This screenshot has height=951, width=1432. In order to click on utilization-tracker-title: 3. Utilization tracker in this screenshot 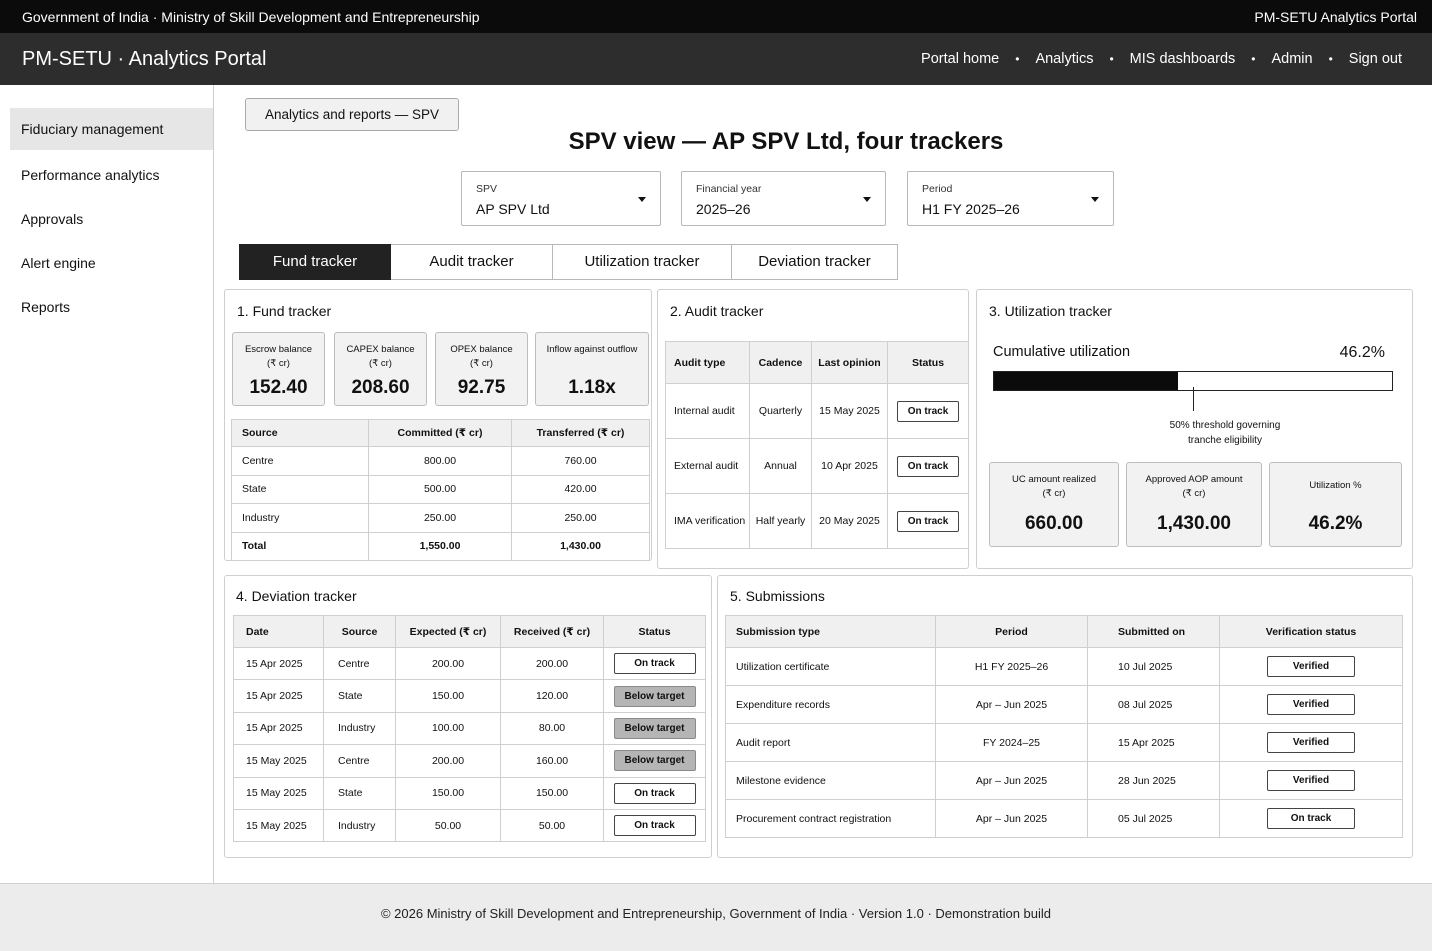, I will do `click(1050, 311)`.